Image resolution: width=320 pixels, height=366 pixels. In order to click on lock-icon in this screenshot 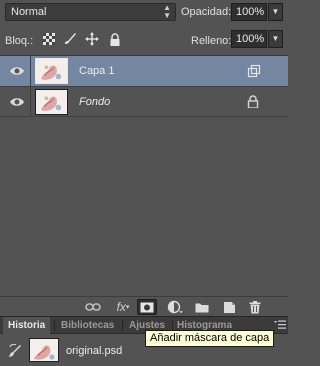, I will do `click(254, 102)`.